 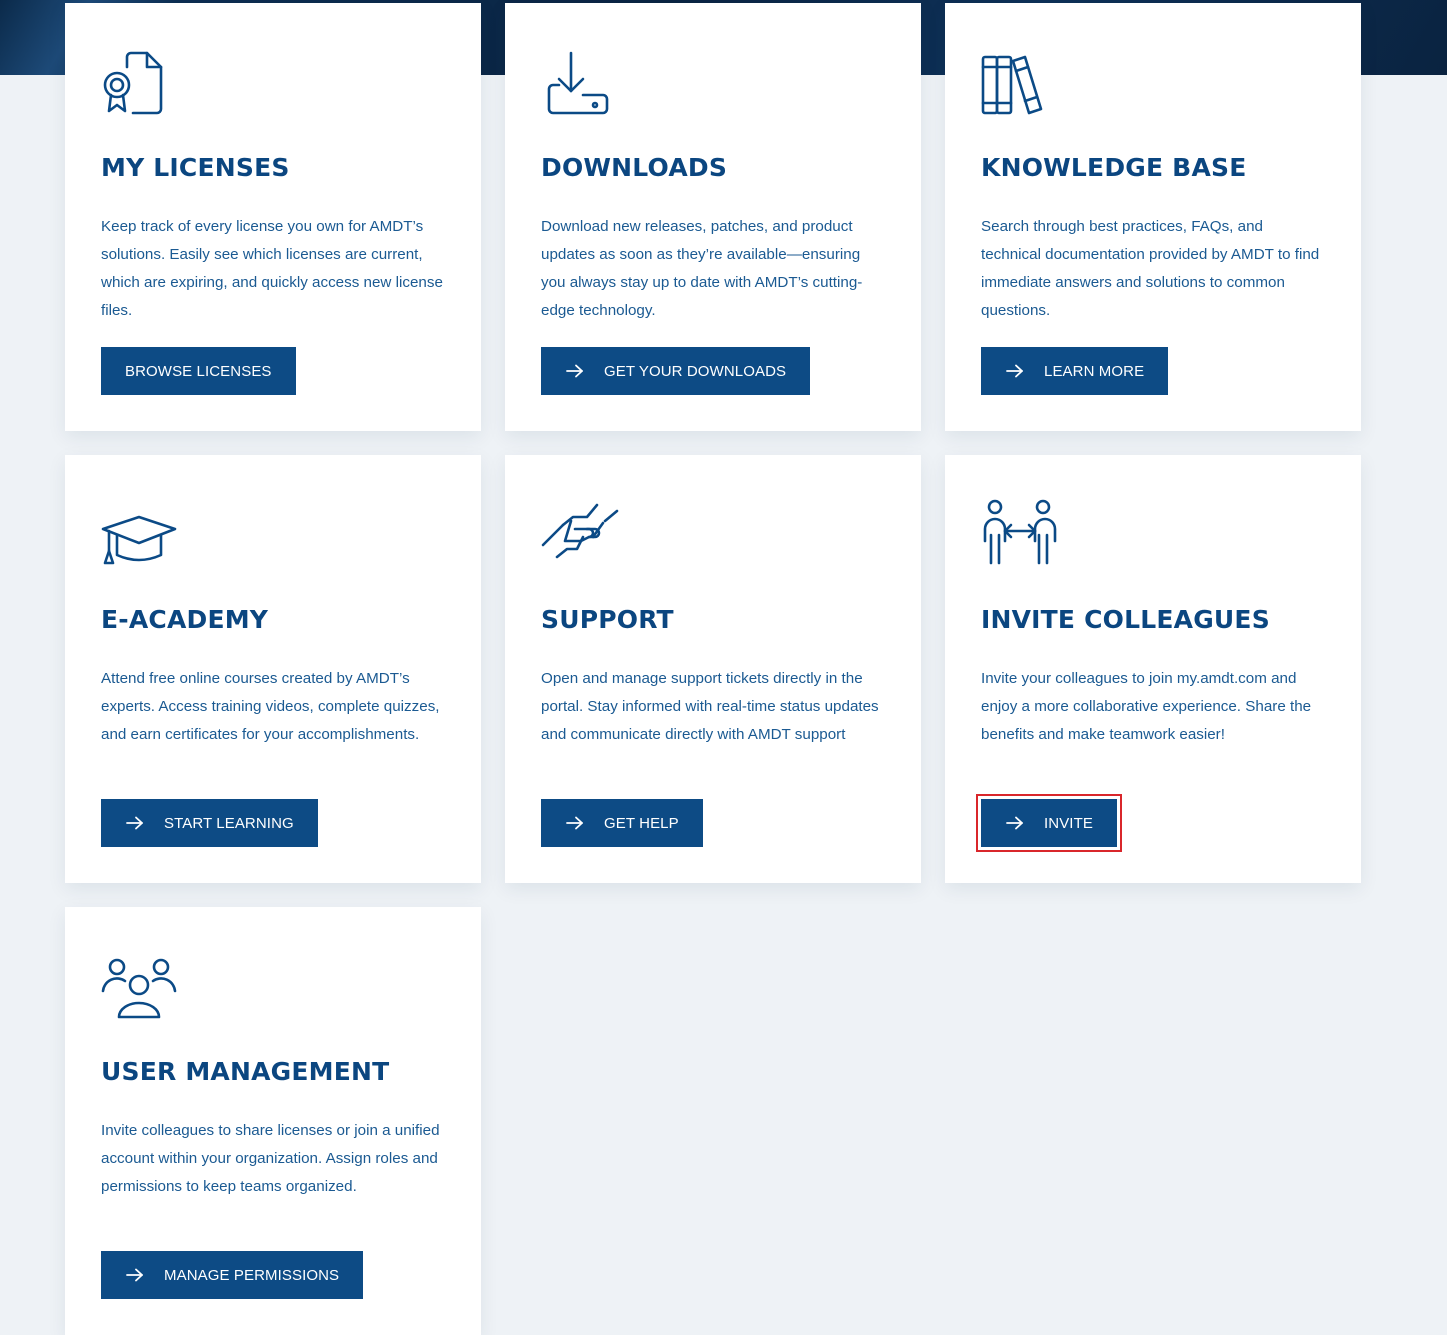 What do you see at coordinates (252, 1275) in the screenshot?
I see `button-label: MANAGE PERMISSIONS` at bounding box center [252, 1275].